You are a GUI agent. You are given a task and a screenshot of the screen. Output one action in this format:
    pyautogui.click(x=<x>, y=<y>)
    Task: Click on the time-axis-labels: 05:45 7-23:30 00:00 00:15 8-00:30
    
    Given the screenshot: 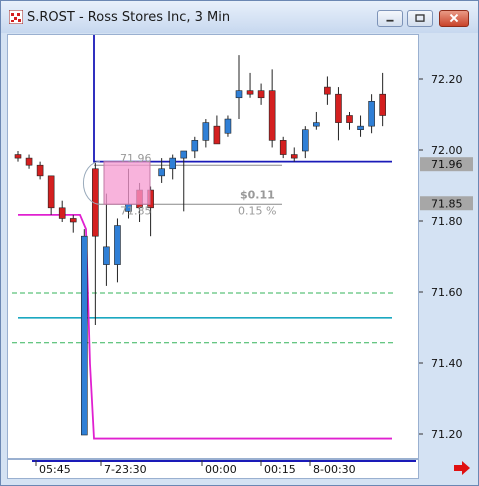 What is the action you would take?
    pyautogui.click(x=224, y=468)
    